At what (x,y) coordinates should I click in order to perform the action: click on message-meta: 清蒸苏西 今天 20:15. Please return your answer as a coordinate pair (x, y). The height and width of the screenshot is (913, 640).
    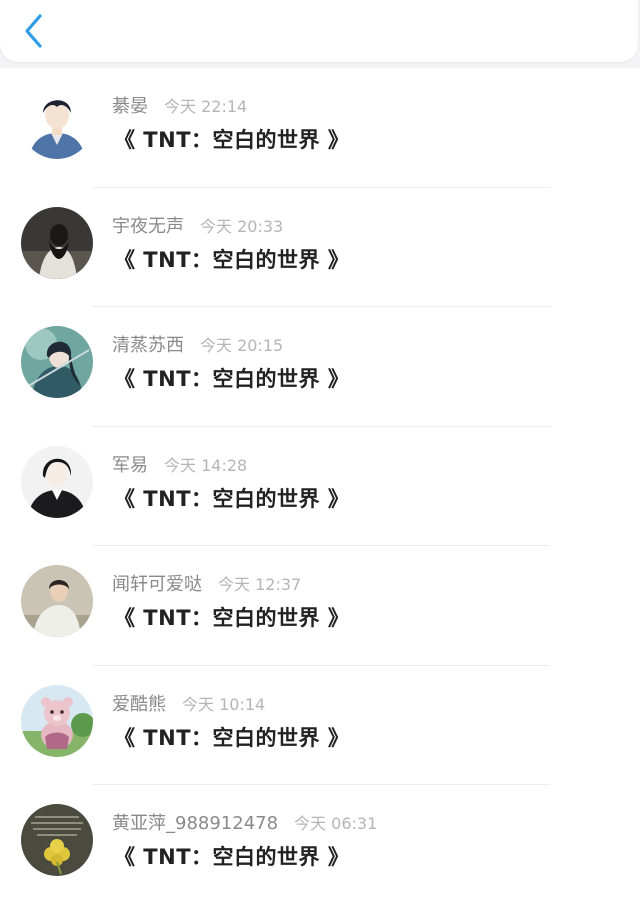
    Looking at the image, I should click on (198, 344).